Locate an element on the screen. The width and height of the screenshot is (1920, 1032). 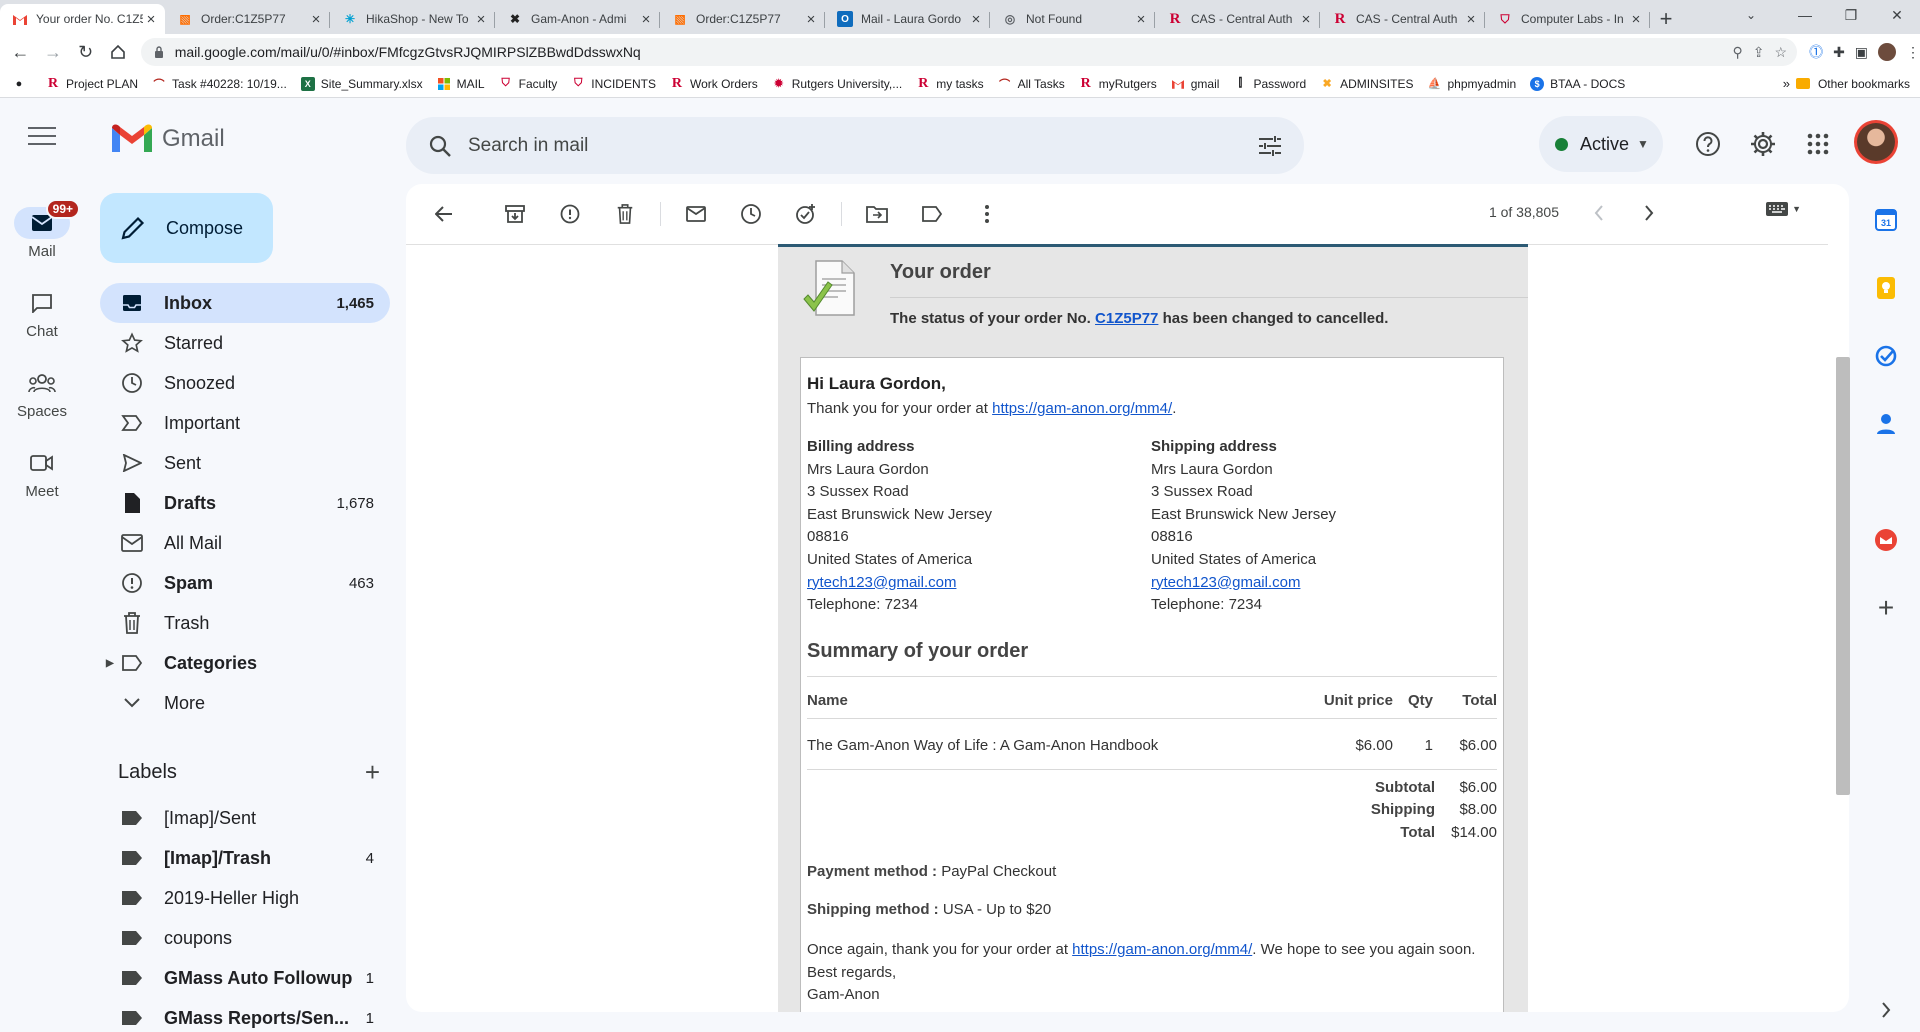
billing-email-link: rytech123@gmail.com is located at coordinates (881, 582).